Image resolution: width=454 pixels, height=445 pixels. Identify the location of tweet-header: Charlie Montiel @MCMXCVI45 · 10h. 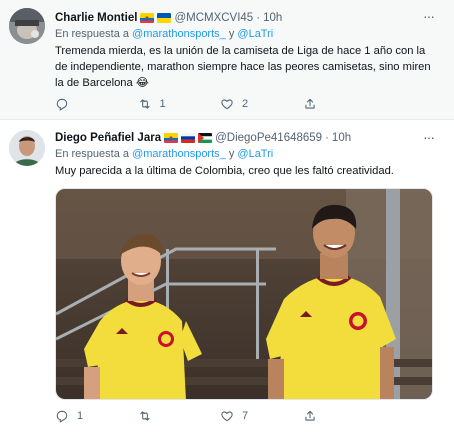
(168, 18).